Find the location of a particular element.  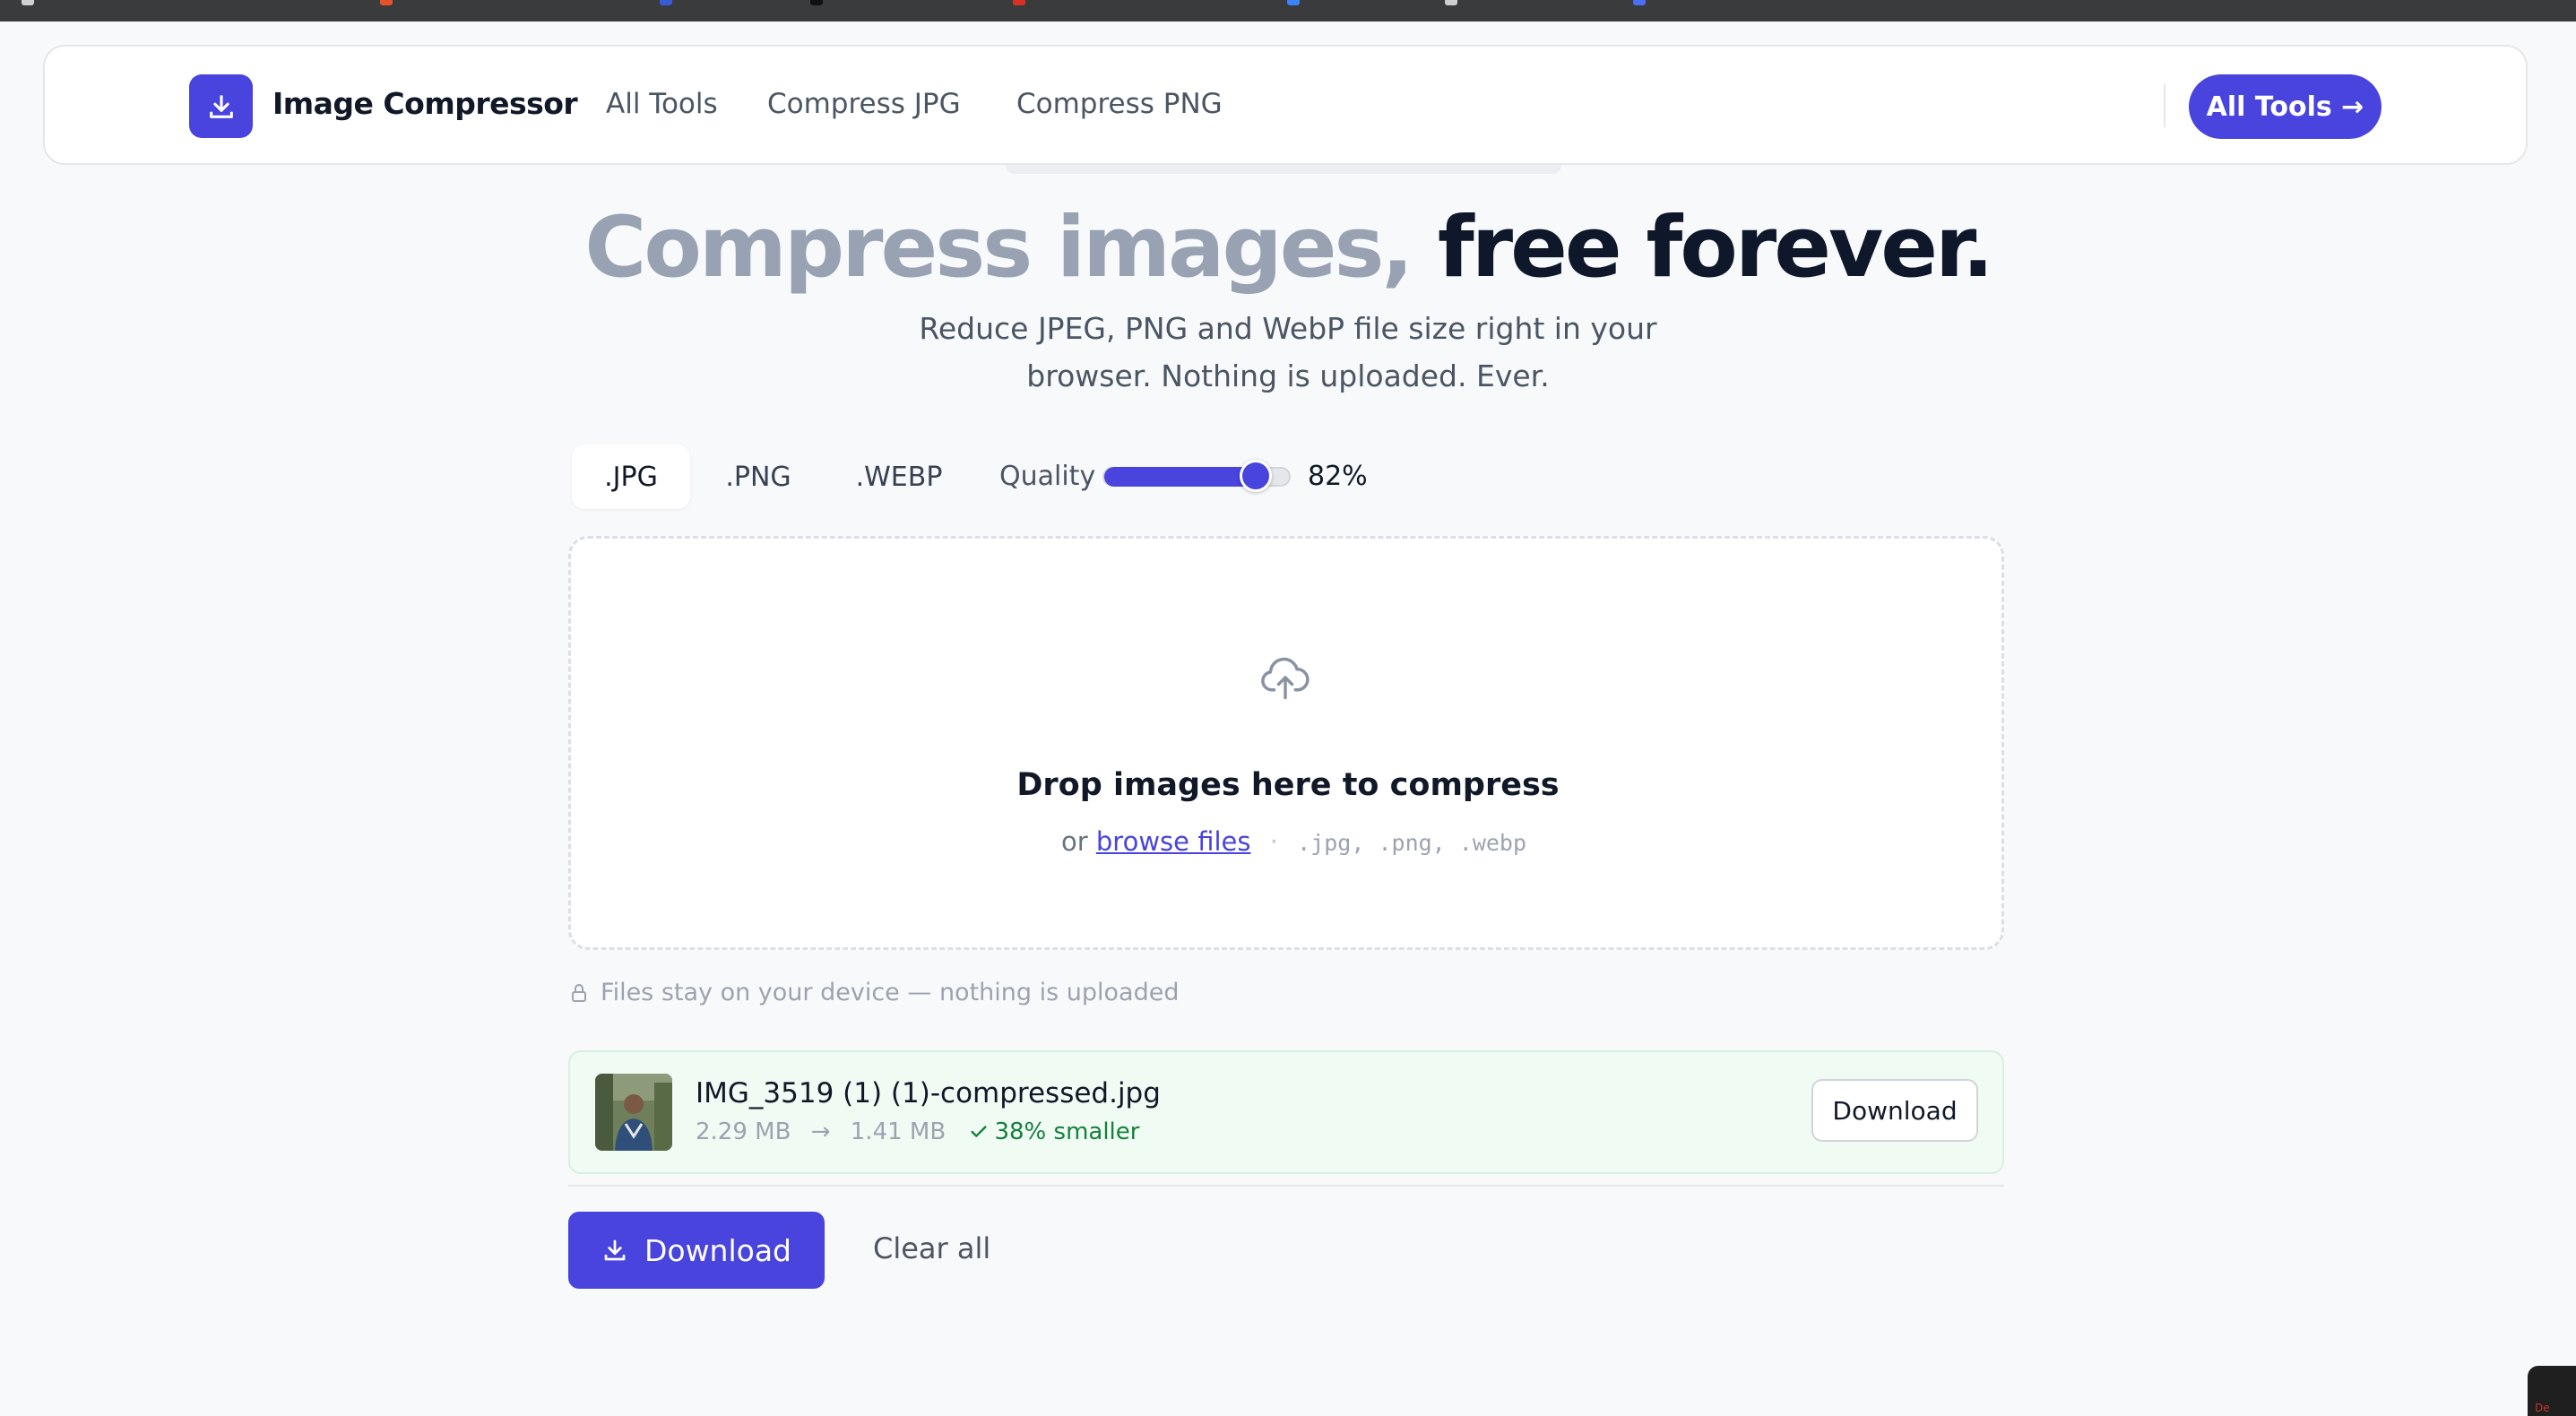

nav-link-compress-png: Compress PNG is located at coordinates (1119, 104).